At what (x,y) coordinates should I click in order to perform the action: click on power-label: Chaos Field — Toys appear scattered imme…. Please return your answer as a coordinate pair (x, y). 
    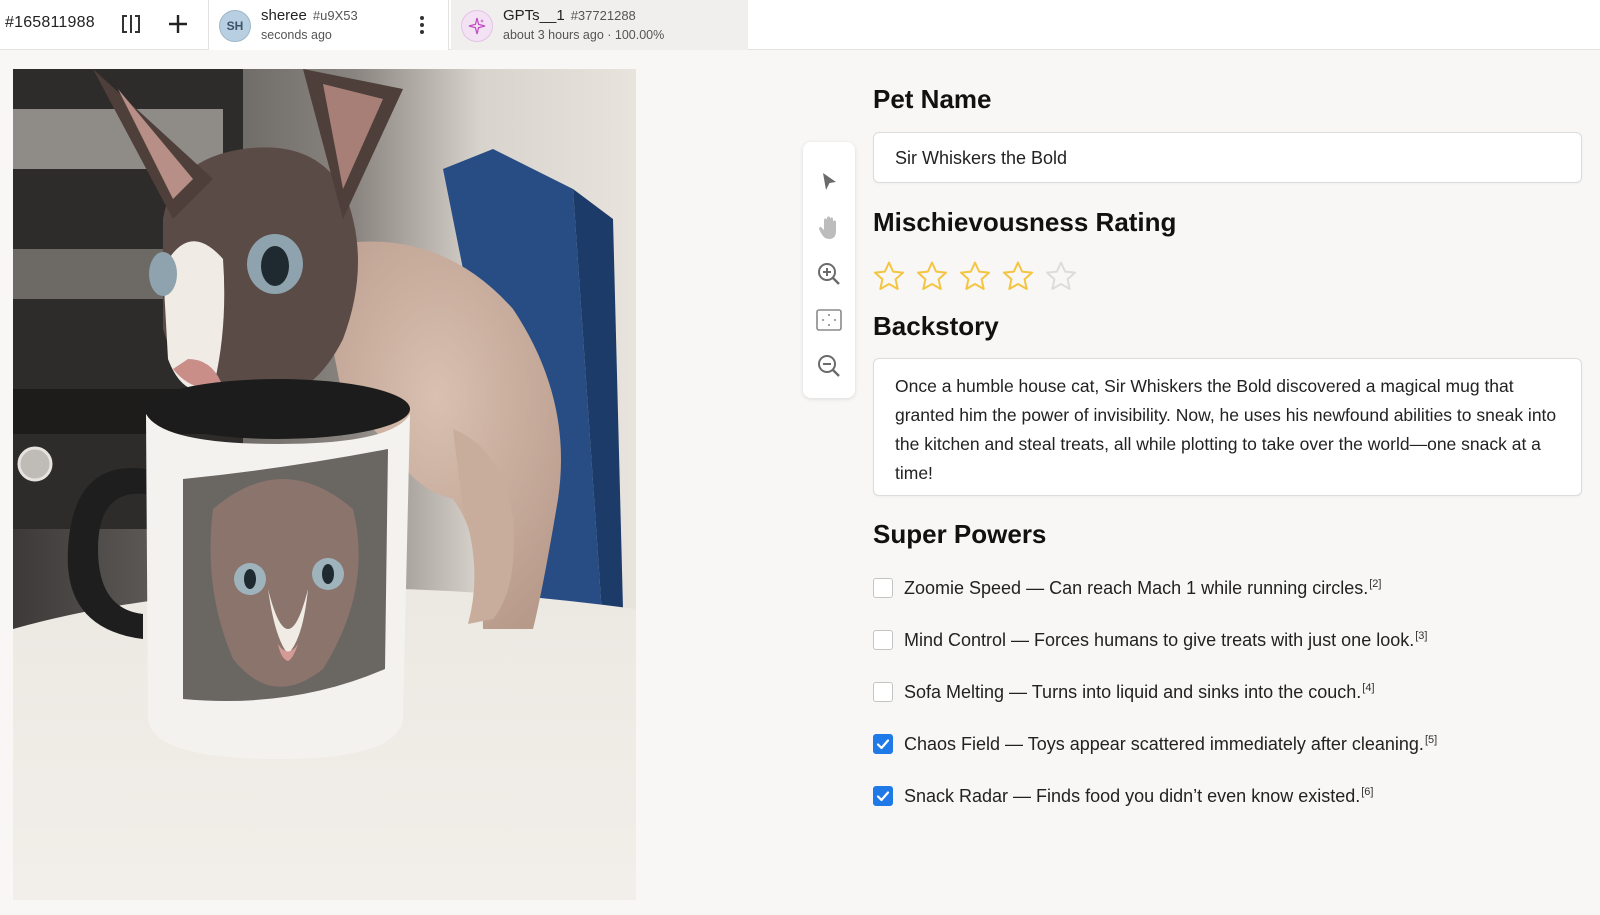
    Looking at the image, I should click on (1171, 743).